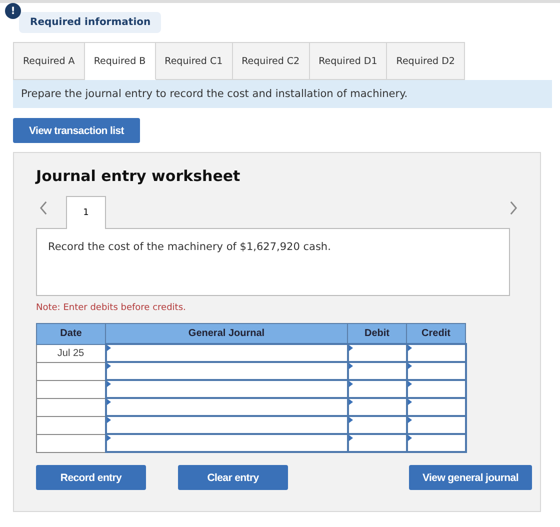  I want to click on description-text: Record the cost of the machinery of $1,627,920 cash., so click(189, 247).